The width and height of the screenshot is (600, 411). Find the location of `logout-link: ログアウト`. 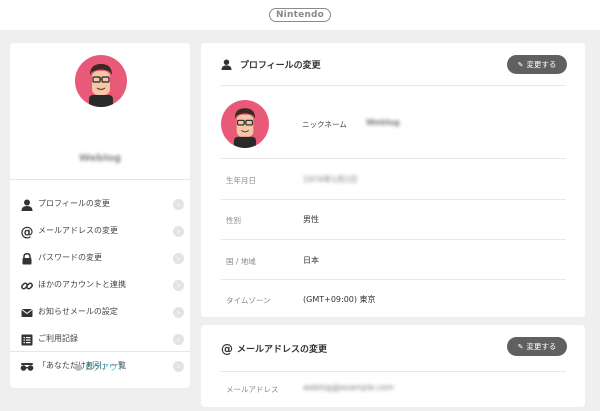

logout-link: ログアウト is located at coordinates (100, 367).